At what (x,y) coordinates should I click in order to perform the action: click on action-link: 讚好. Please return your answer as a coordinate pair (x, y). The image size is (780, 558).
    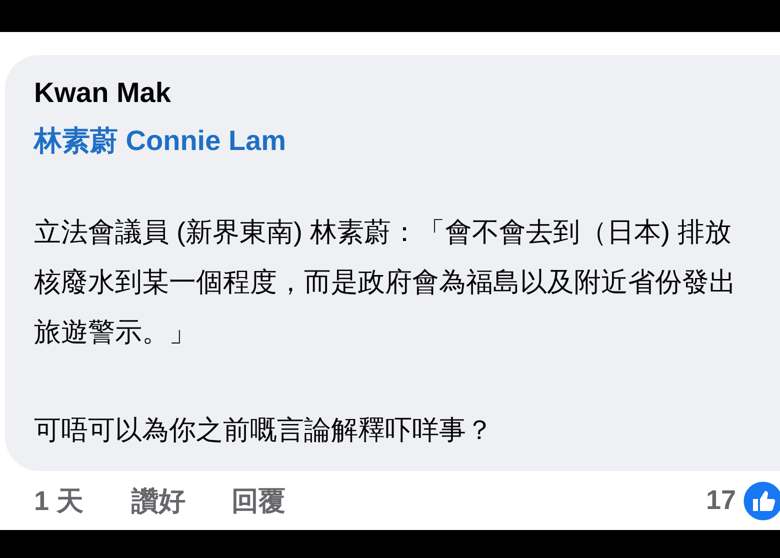
    Looking at the image, I should click on (159, 500).